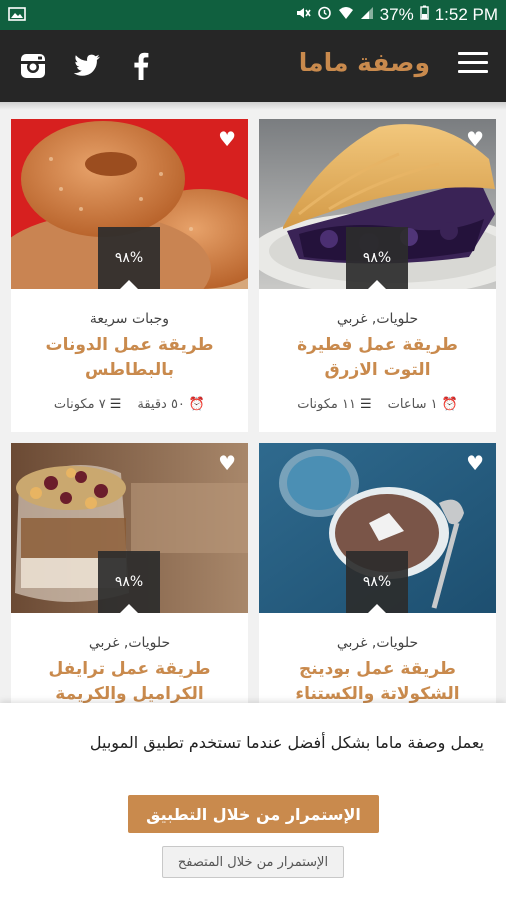  I want to click on continue-in-app-button: الإستمرار من خلال التطبيق, so click(253, 814).